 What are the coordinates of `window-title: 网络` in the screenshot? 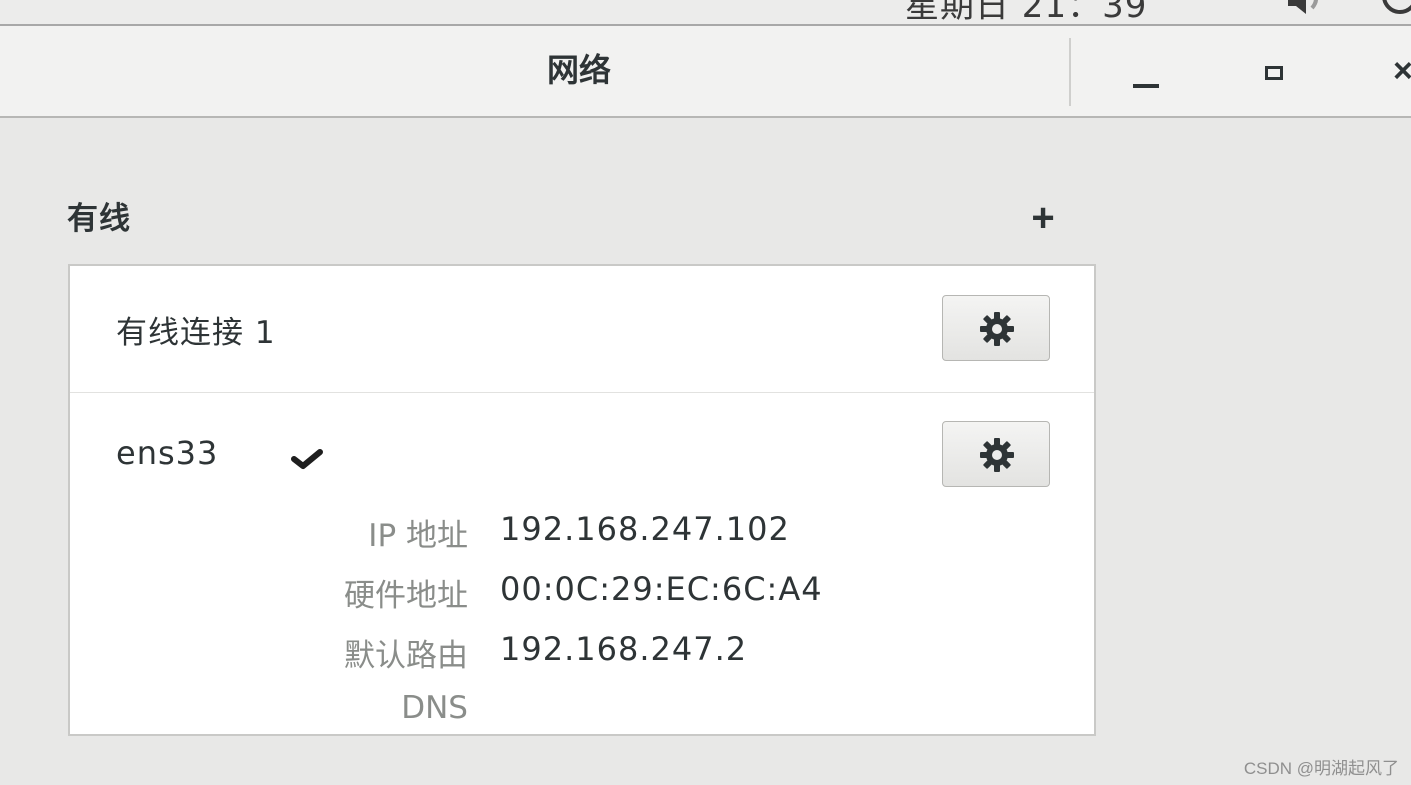 It's located at (578, 70).